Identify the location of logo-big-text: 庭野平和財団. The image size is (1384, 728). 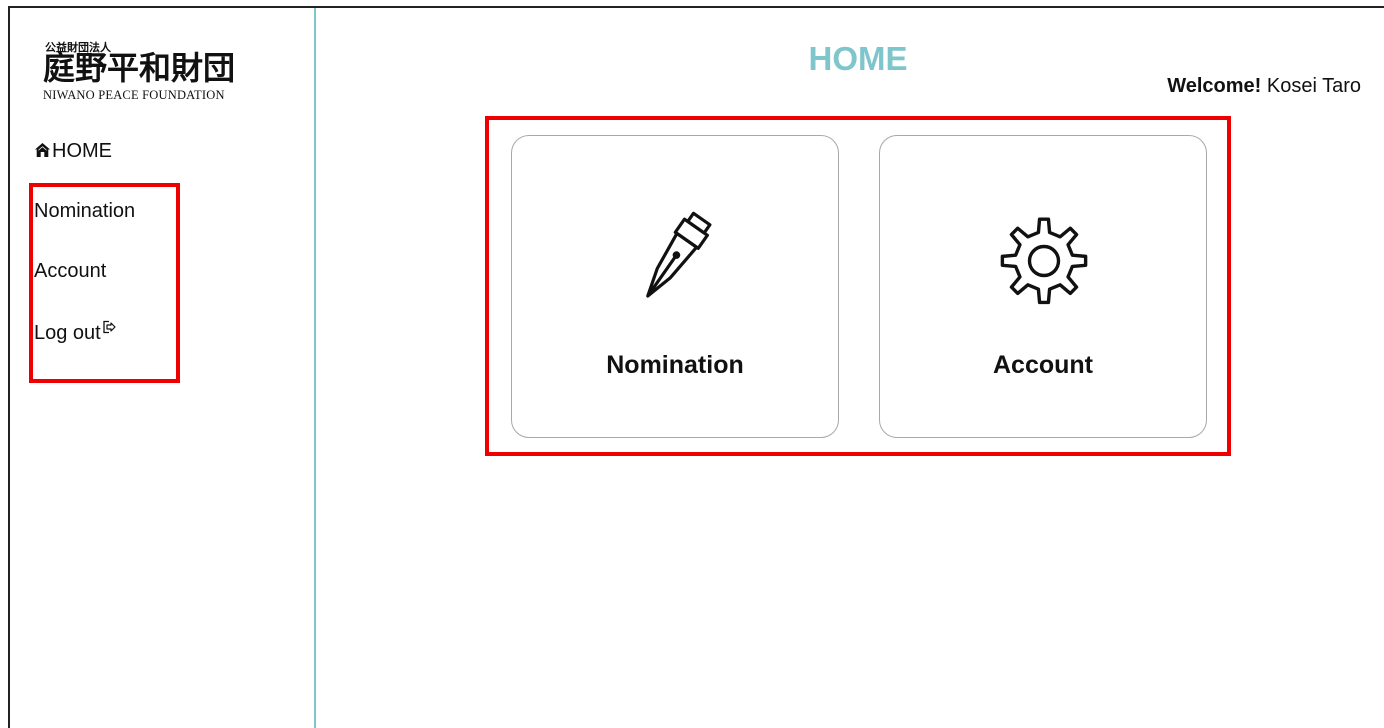
(139, 68).